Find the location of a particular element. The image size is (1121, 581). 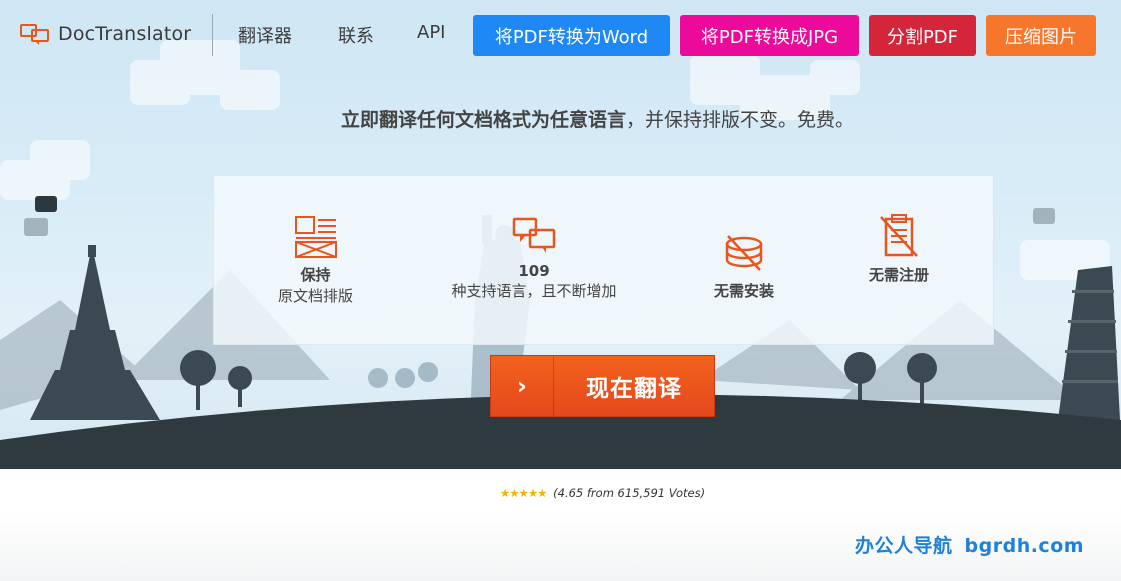

translate-now-button: › 现在翻译 is located at coordinates (602, 386).